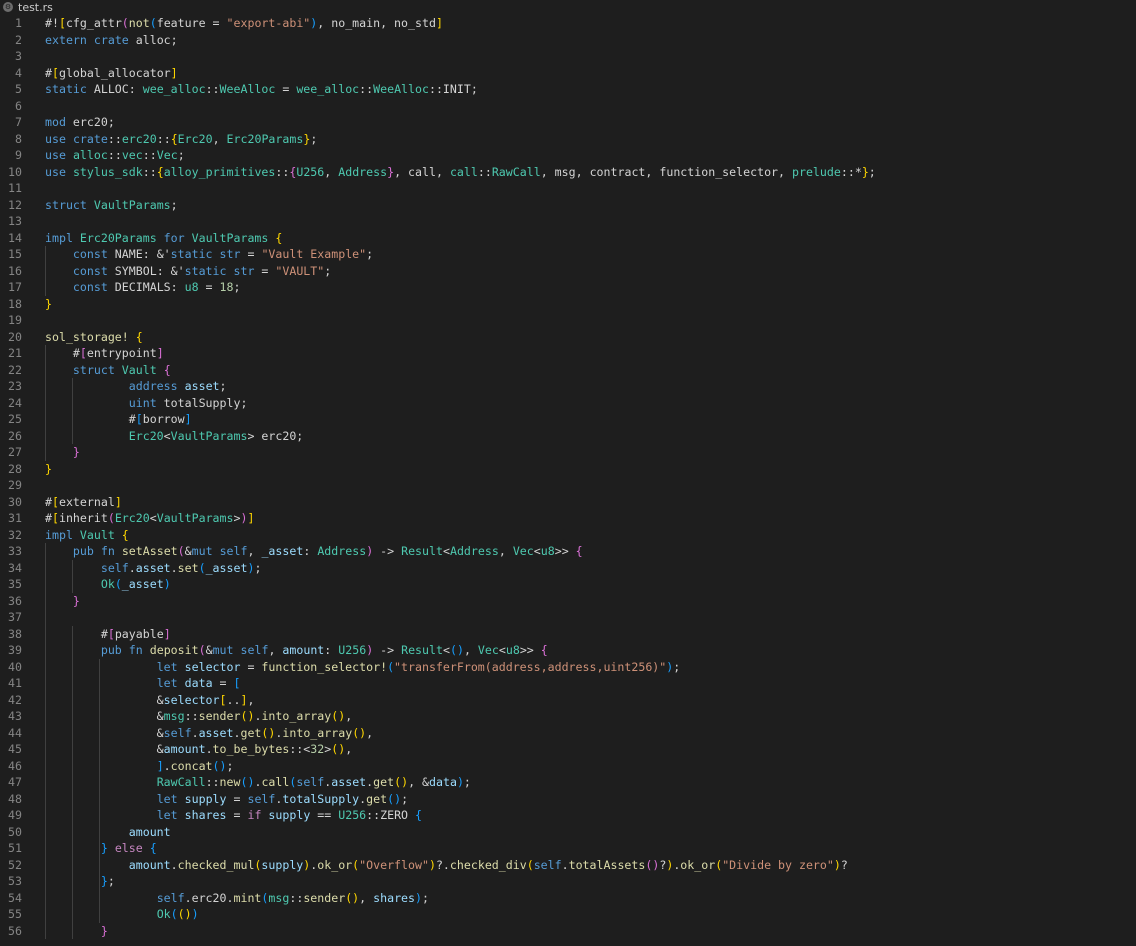  I want to click on code-line: 36 }, so click(568, 601).